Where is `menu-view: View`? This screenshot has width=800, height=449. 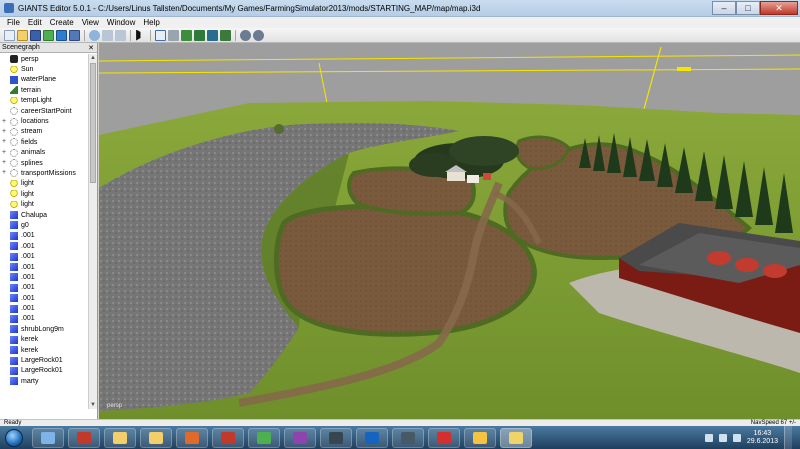 menu-view: View is located at coordinates (90, 22).